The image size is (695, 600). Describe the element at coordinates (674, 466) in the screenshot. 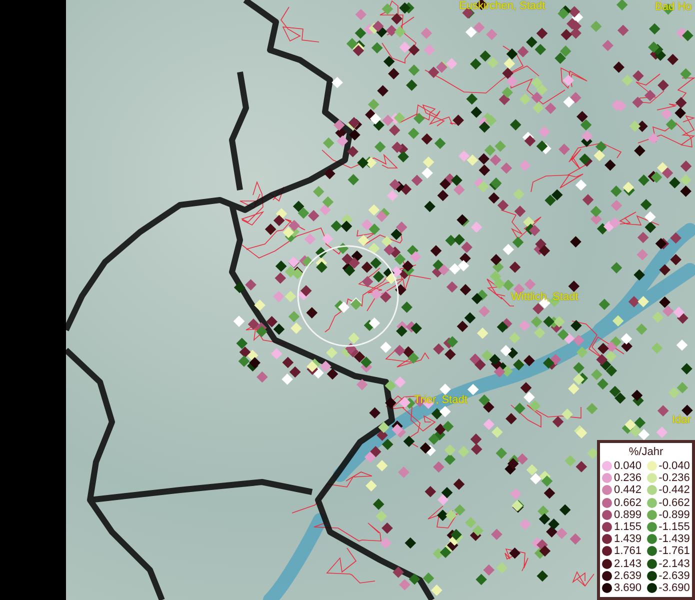

I see `legend-value: -0.040` at that location.